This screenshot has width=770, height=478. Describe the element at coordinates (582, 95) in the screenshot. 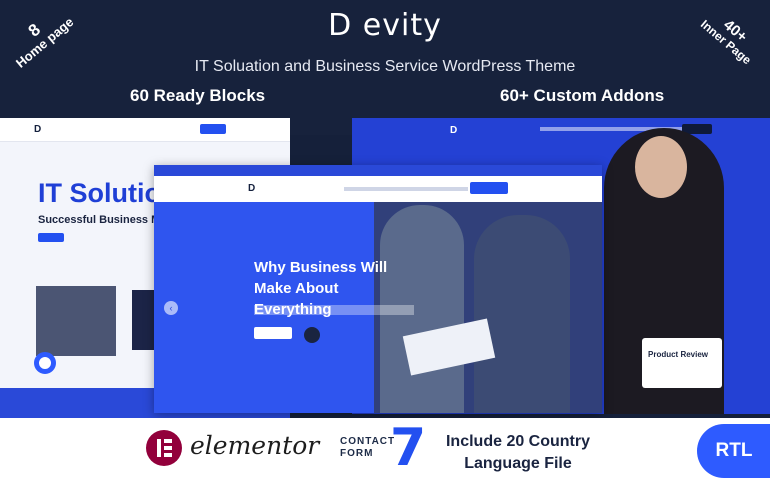

I see `feature-custom-addons: 60+ Custom Addons` at that location.